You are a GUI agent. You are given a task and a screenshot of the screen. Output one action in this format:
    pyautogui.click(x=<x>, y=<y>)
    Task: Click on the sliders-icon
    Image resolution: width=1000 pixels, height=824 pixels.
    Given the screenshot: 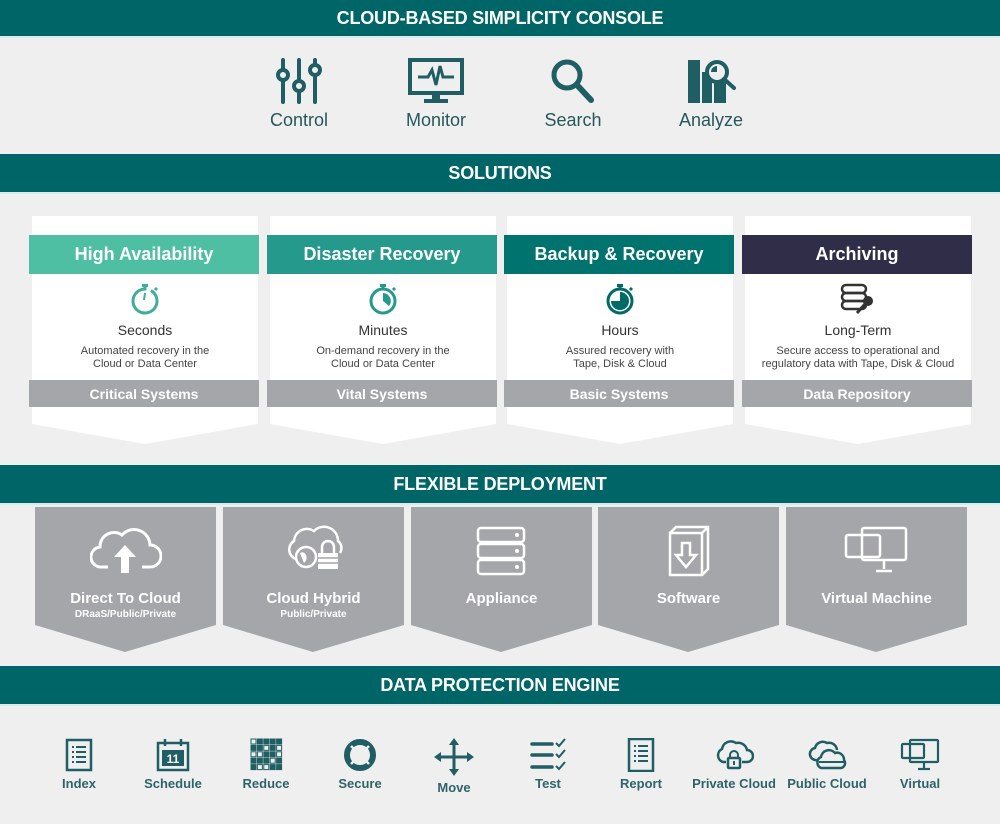 What is the action you would take?
    pyautogui.click(x=299, y=81)
    